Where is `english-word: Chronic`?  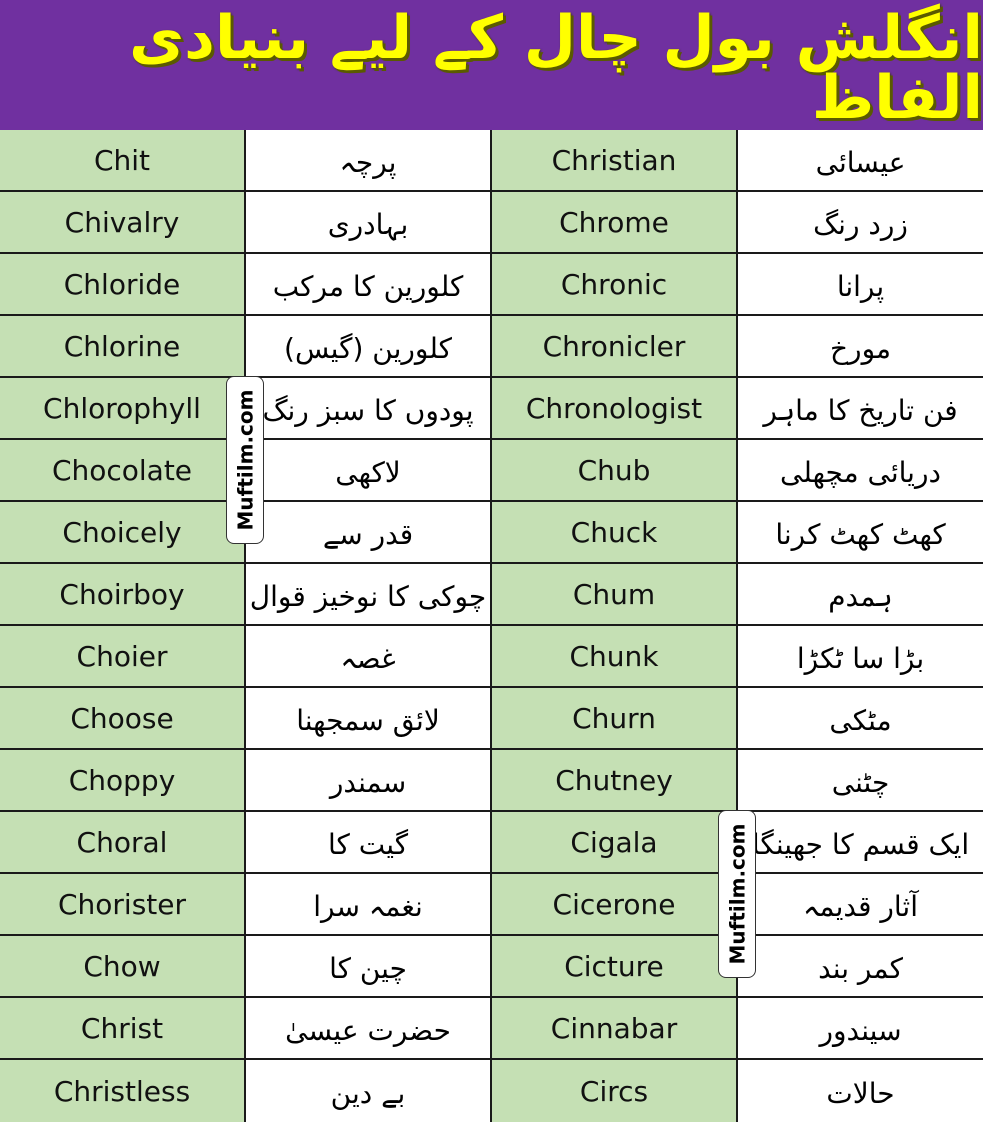 english-word: Chronic is located at coordinates (614, 284).